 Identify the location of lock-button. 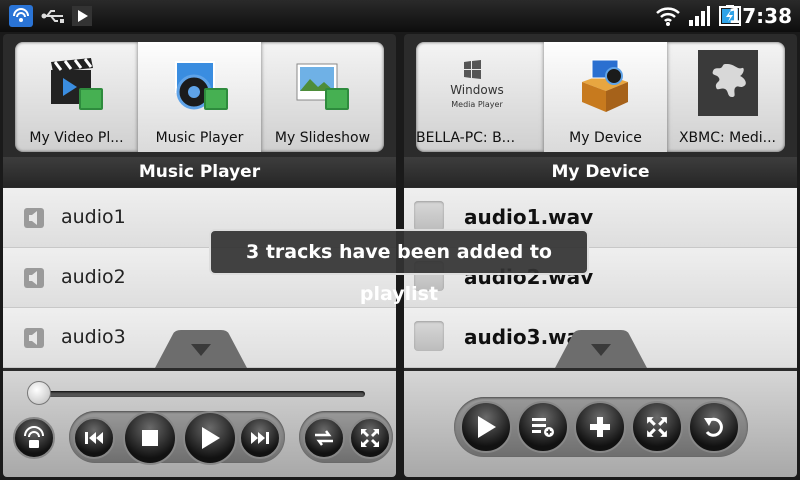
(34, 438).